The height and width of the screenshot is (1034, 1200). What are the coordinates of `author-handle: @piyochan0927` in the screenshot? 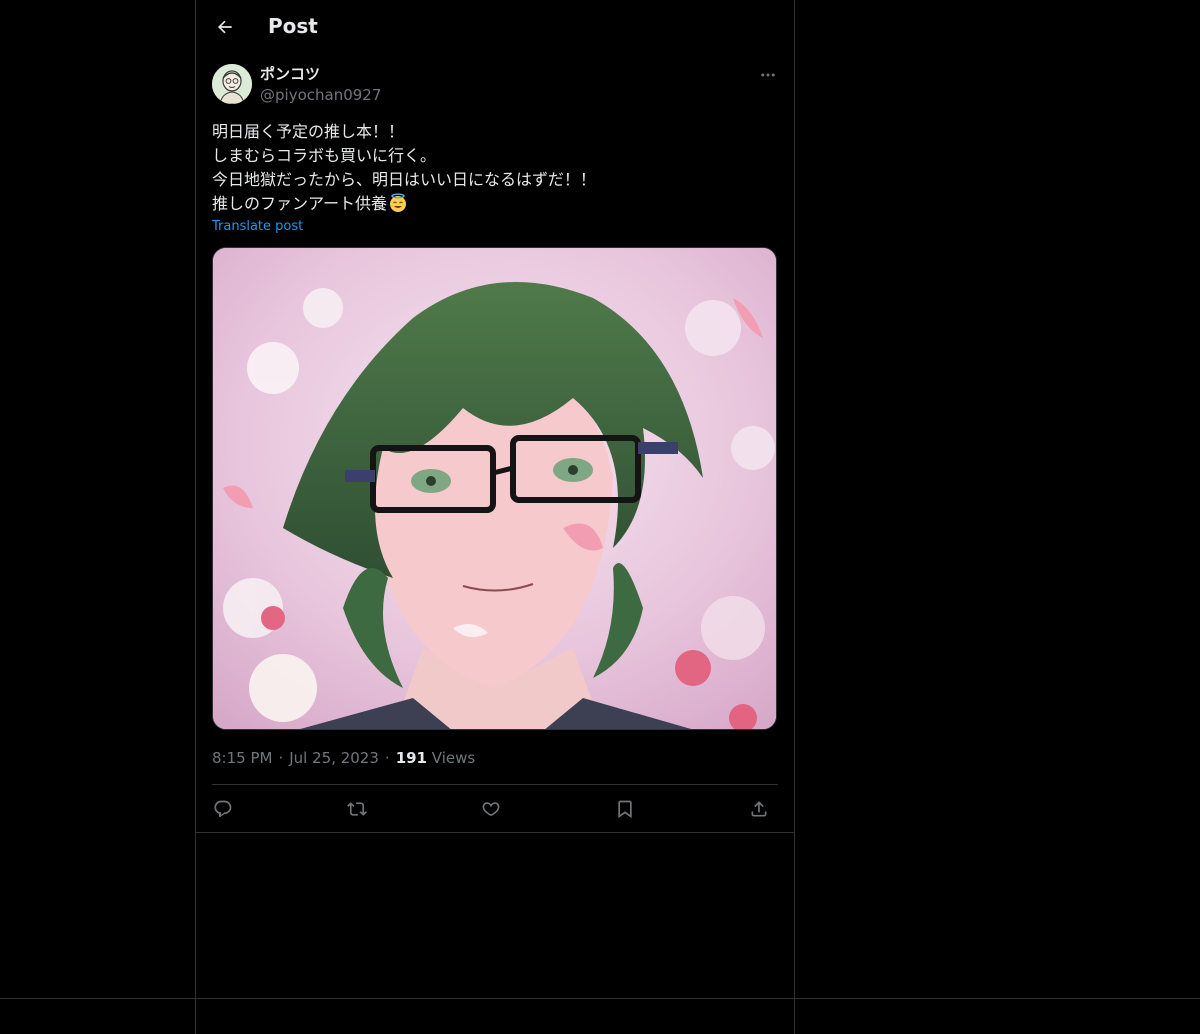 It's located at (320, 95).